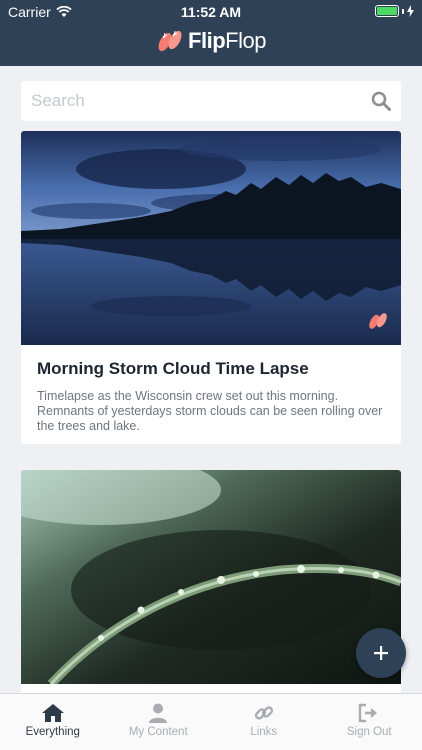  Describe the element at coordinates (158, 732) in the screenshot. I see `tab-label: My Content` at that location.